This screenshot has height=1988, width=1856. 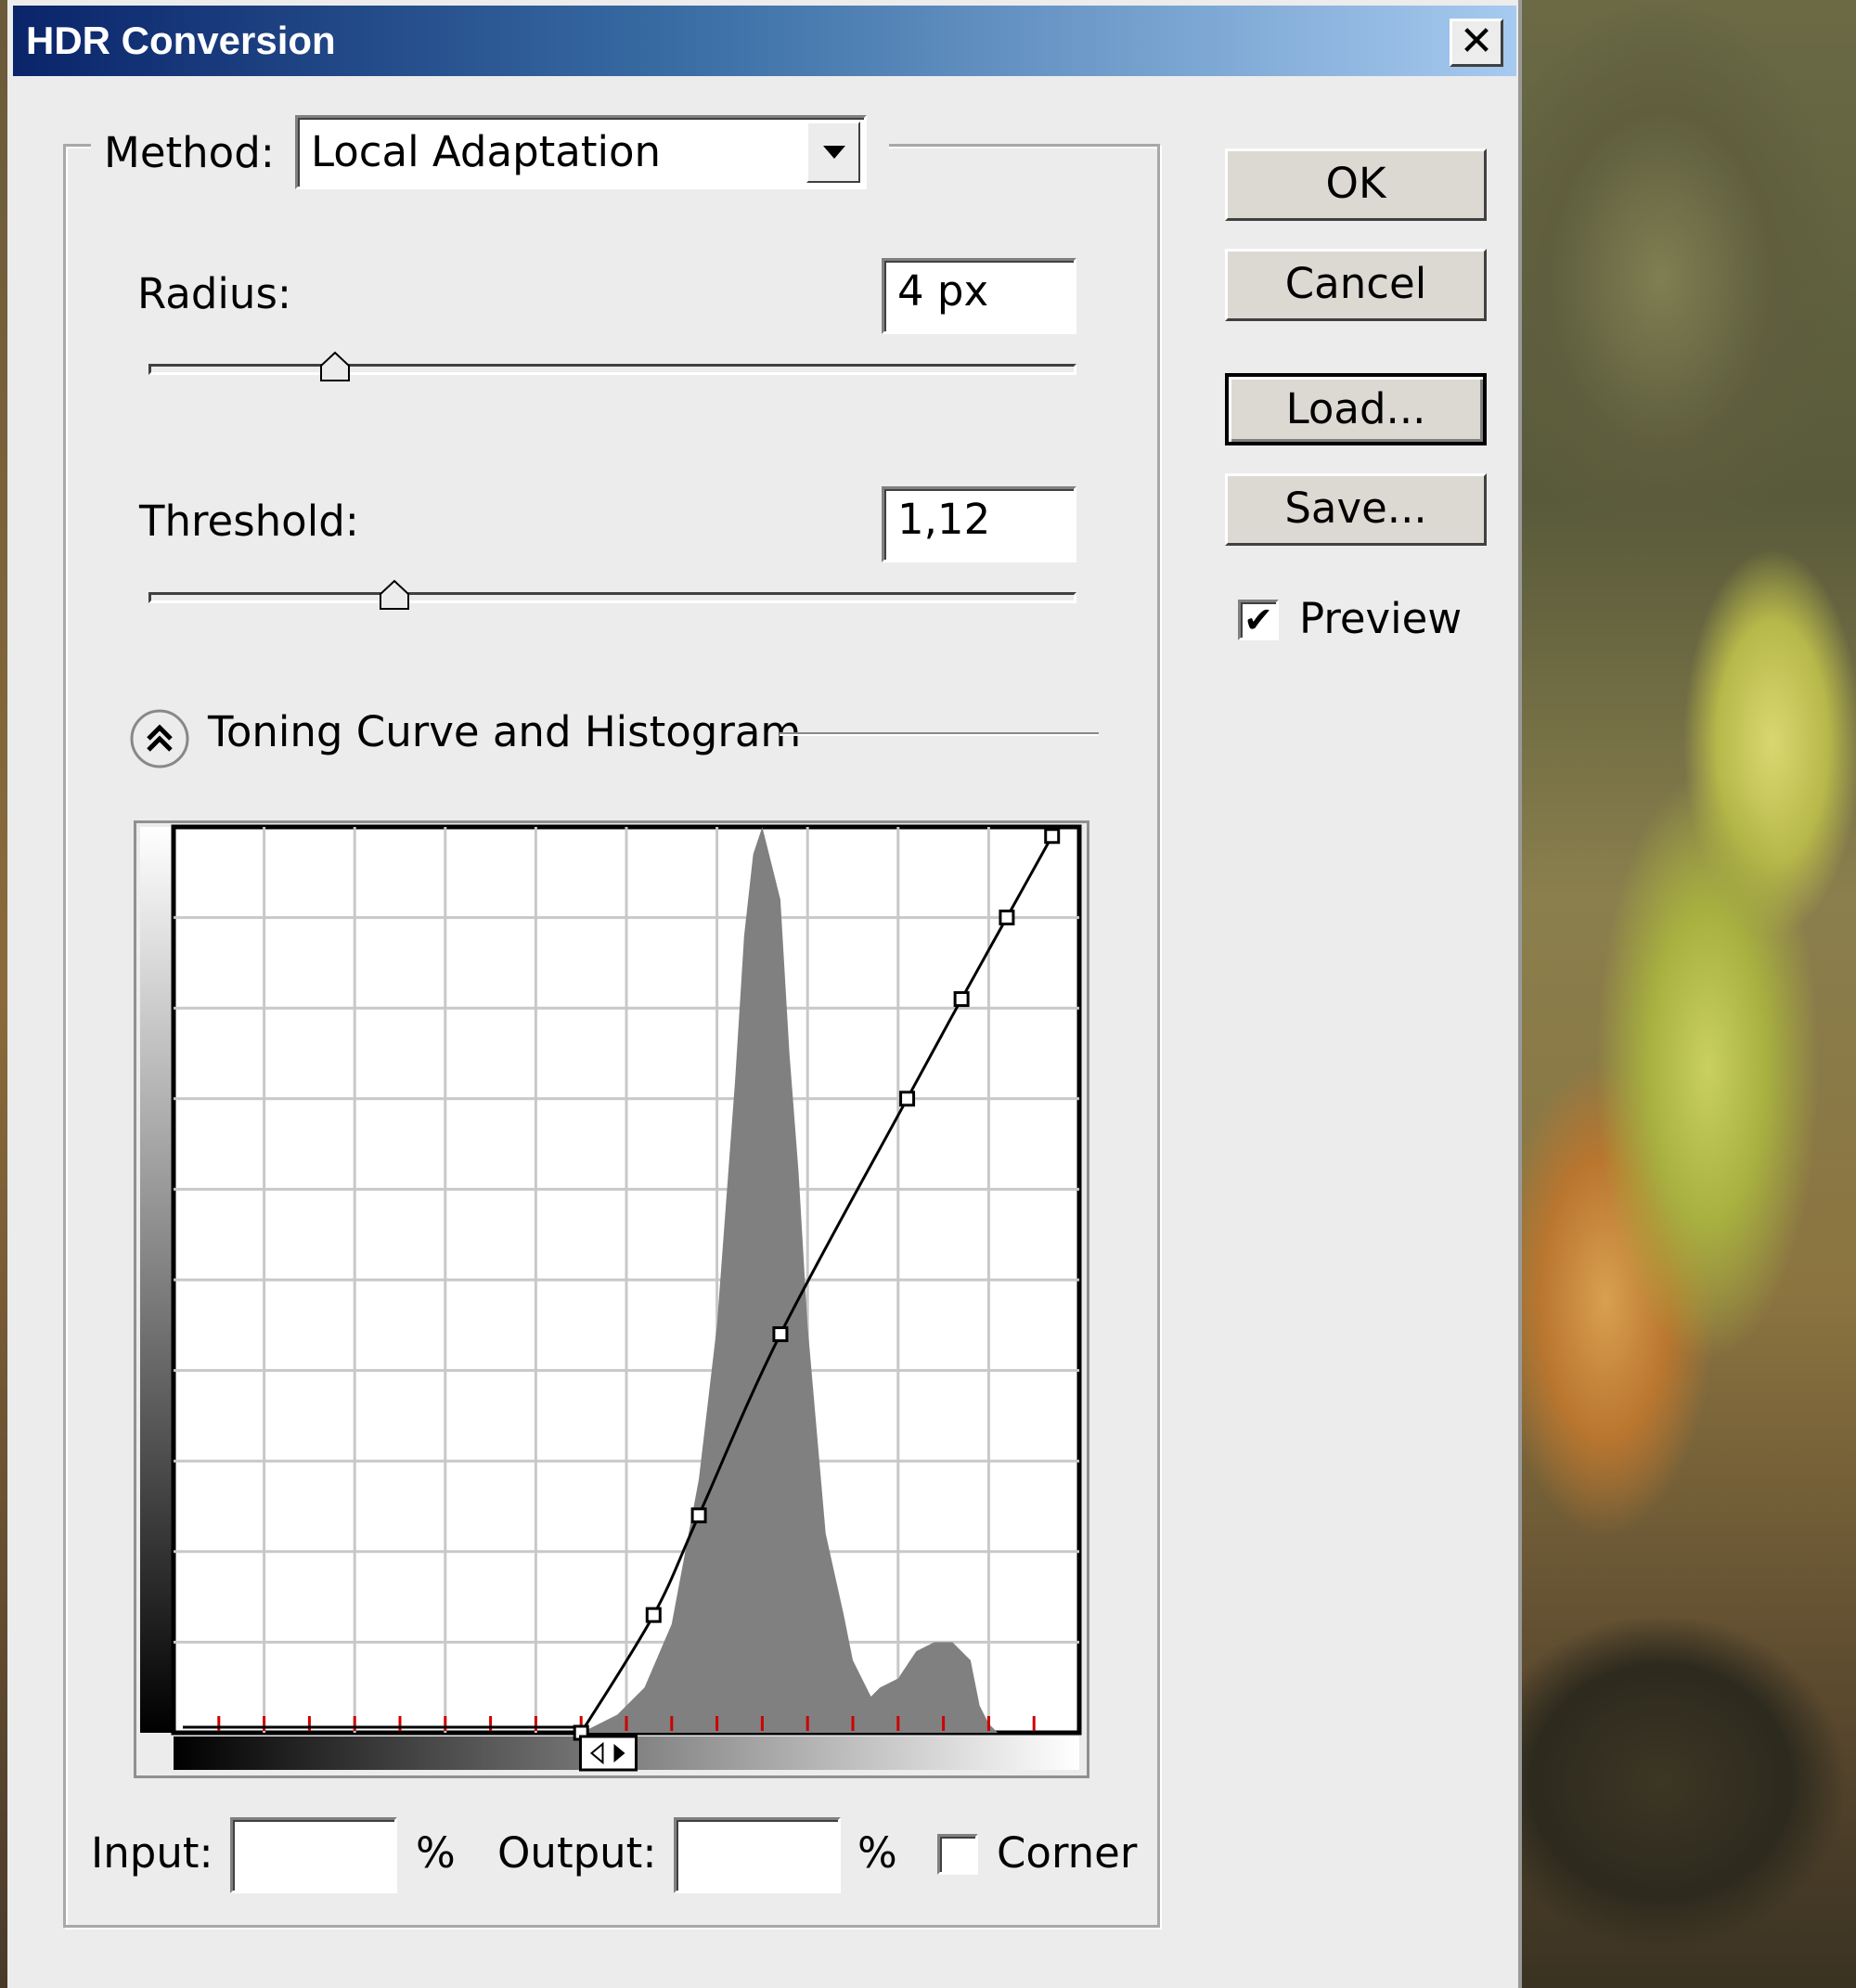 What do you see at coordinates (395, 595) in the screenshot?
I see `threshold-slider-thumb` at bounding box center [395, 595].